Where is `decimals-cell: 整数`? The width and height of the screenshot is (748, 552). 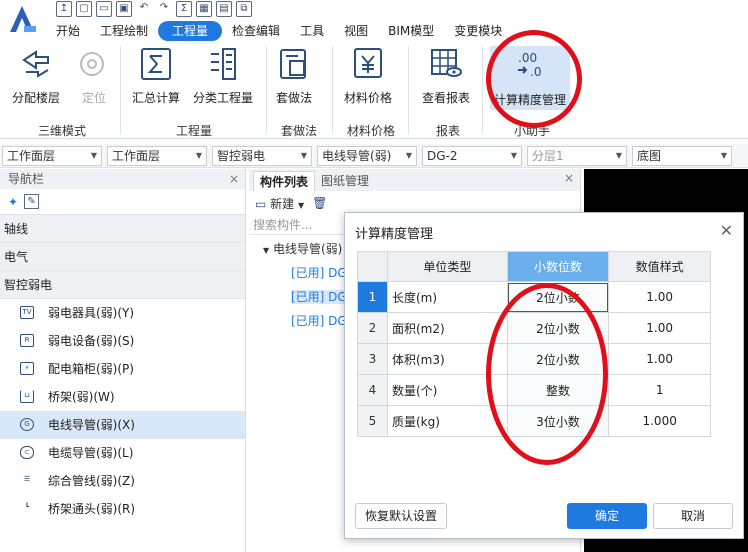
decimals-cell: 整数 is located at coordinates (558, 390).